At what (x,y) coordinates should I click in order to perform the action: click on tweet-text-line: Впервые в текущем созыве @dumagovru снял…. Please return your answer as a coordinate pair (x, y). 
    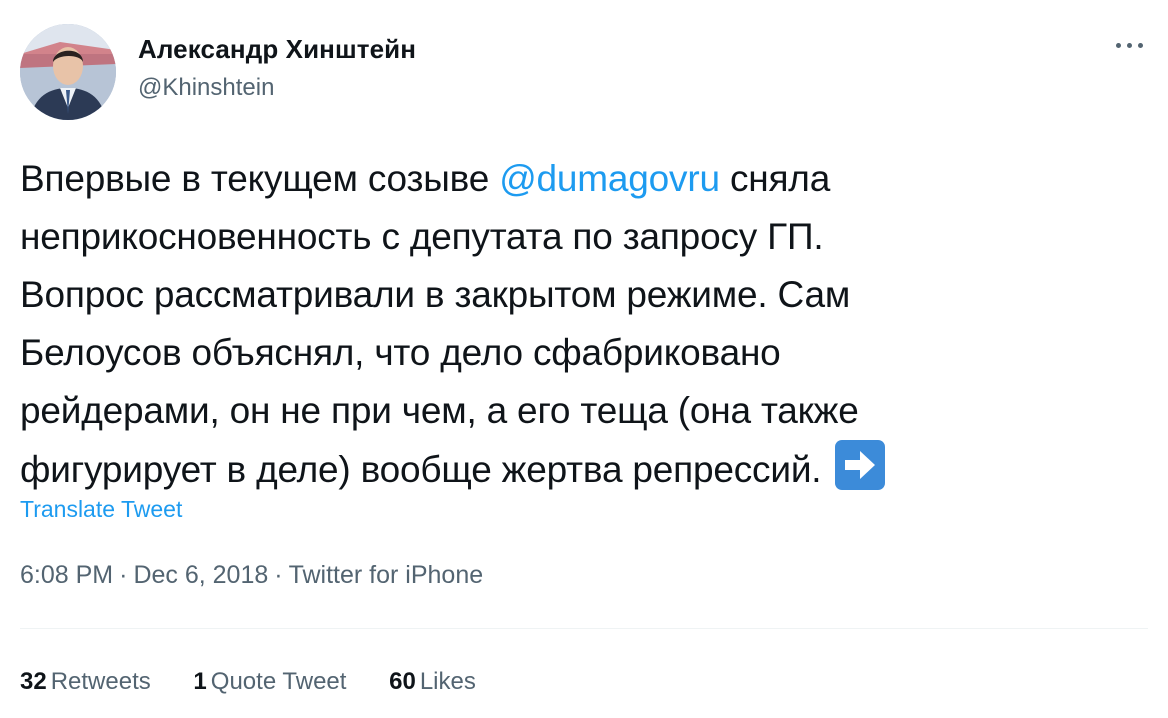
    Looking at the image, I should click on (580, 179).